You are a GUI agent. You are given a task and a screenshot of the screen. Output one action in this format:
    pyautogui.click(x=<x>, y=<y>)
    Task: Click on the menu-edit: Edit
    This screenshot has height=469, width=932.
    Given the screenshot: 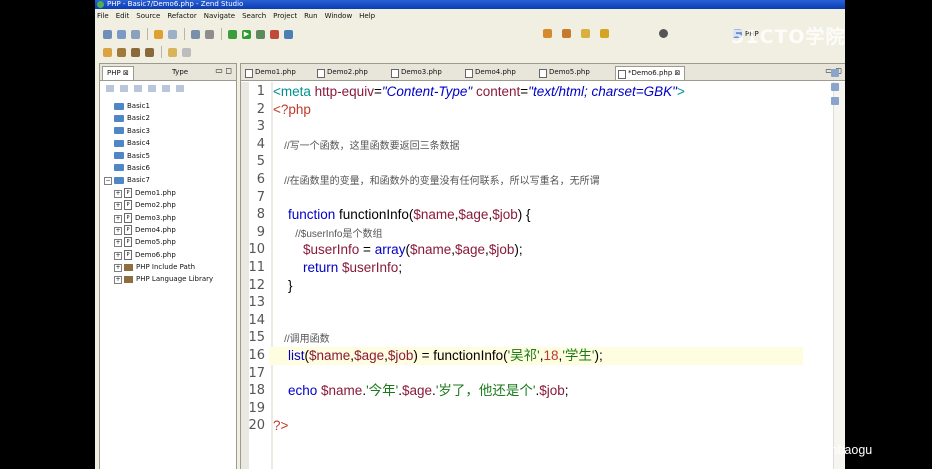 What is the action you would take?
    pyautogui.click(x=123, y=16)
    